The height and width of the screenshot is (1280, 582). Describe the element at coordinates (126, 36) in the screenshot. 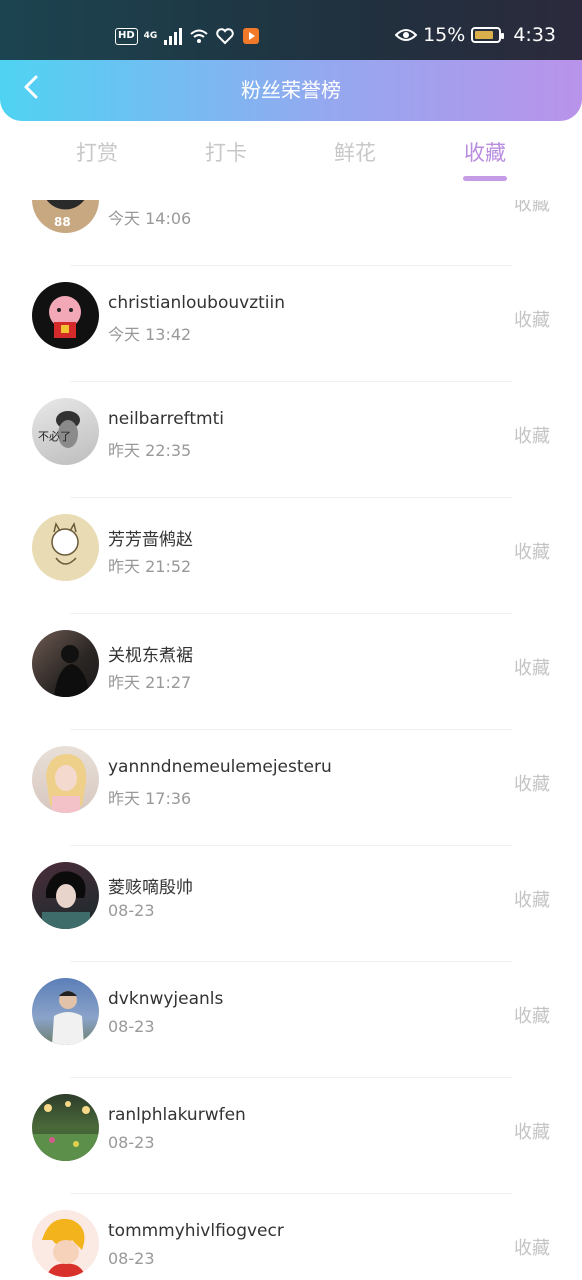

I see `hd-icon: HD` at that location.